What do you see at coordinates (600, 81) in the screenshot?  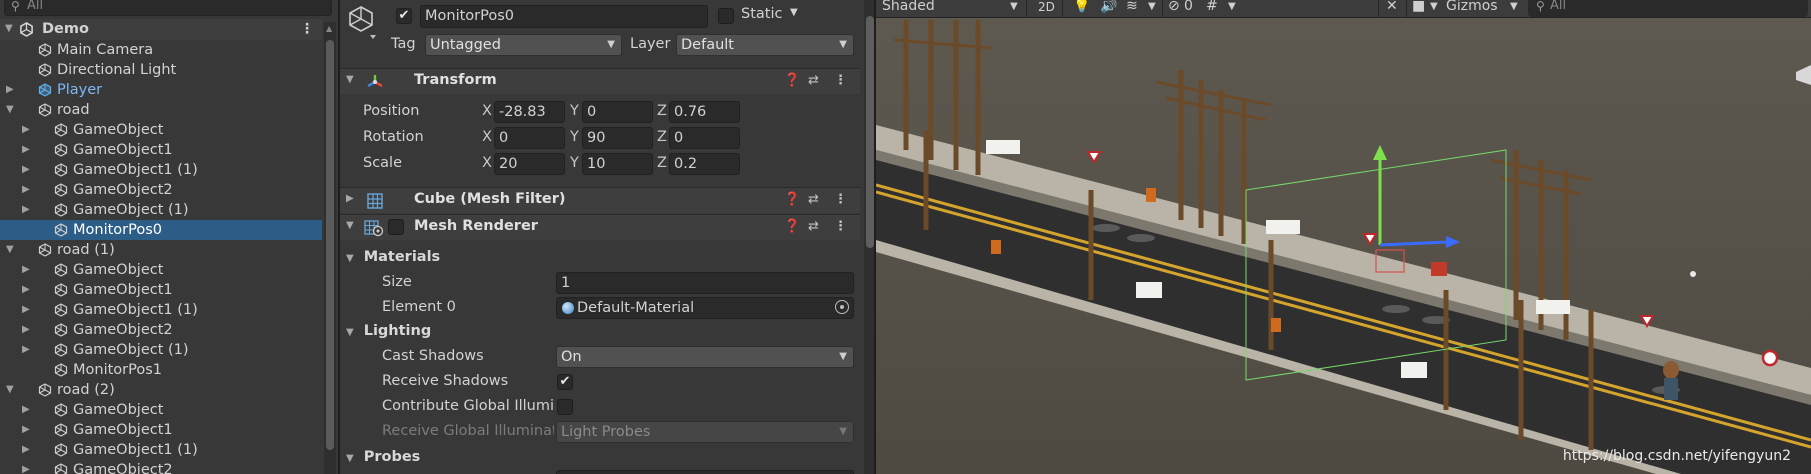 I see `transform-header: ▼ Transform ❓ ⇄ ⋮` at bounding box center [600, 81].